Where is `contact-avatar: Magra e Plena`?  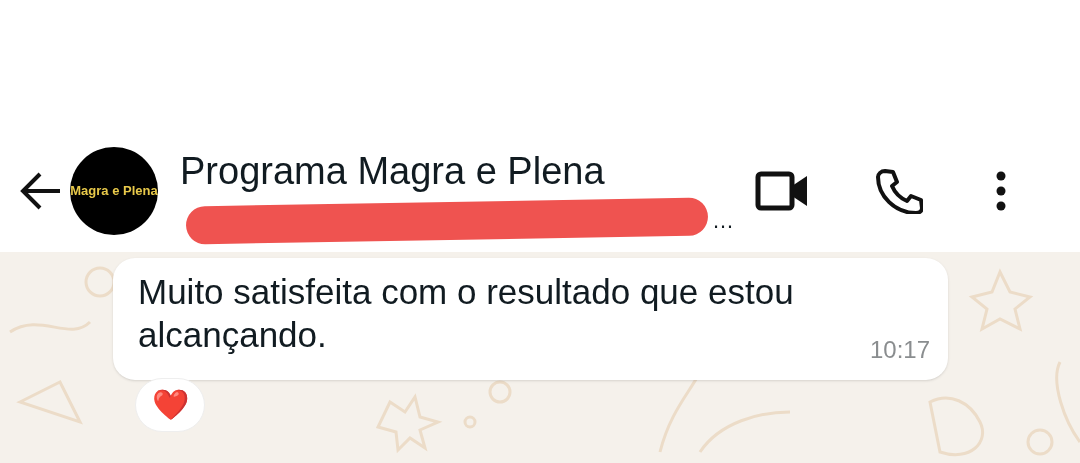 contact-avatar: Magra e Plena is located at coordinates (114, 191).